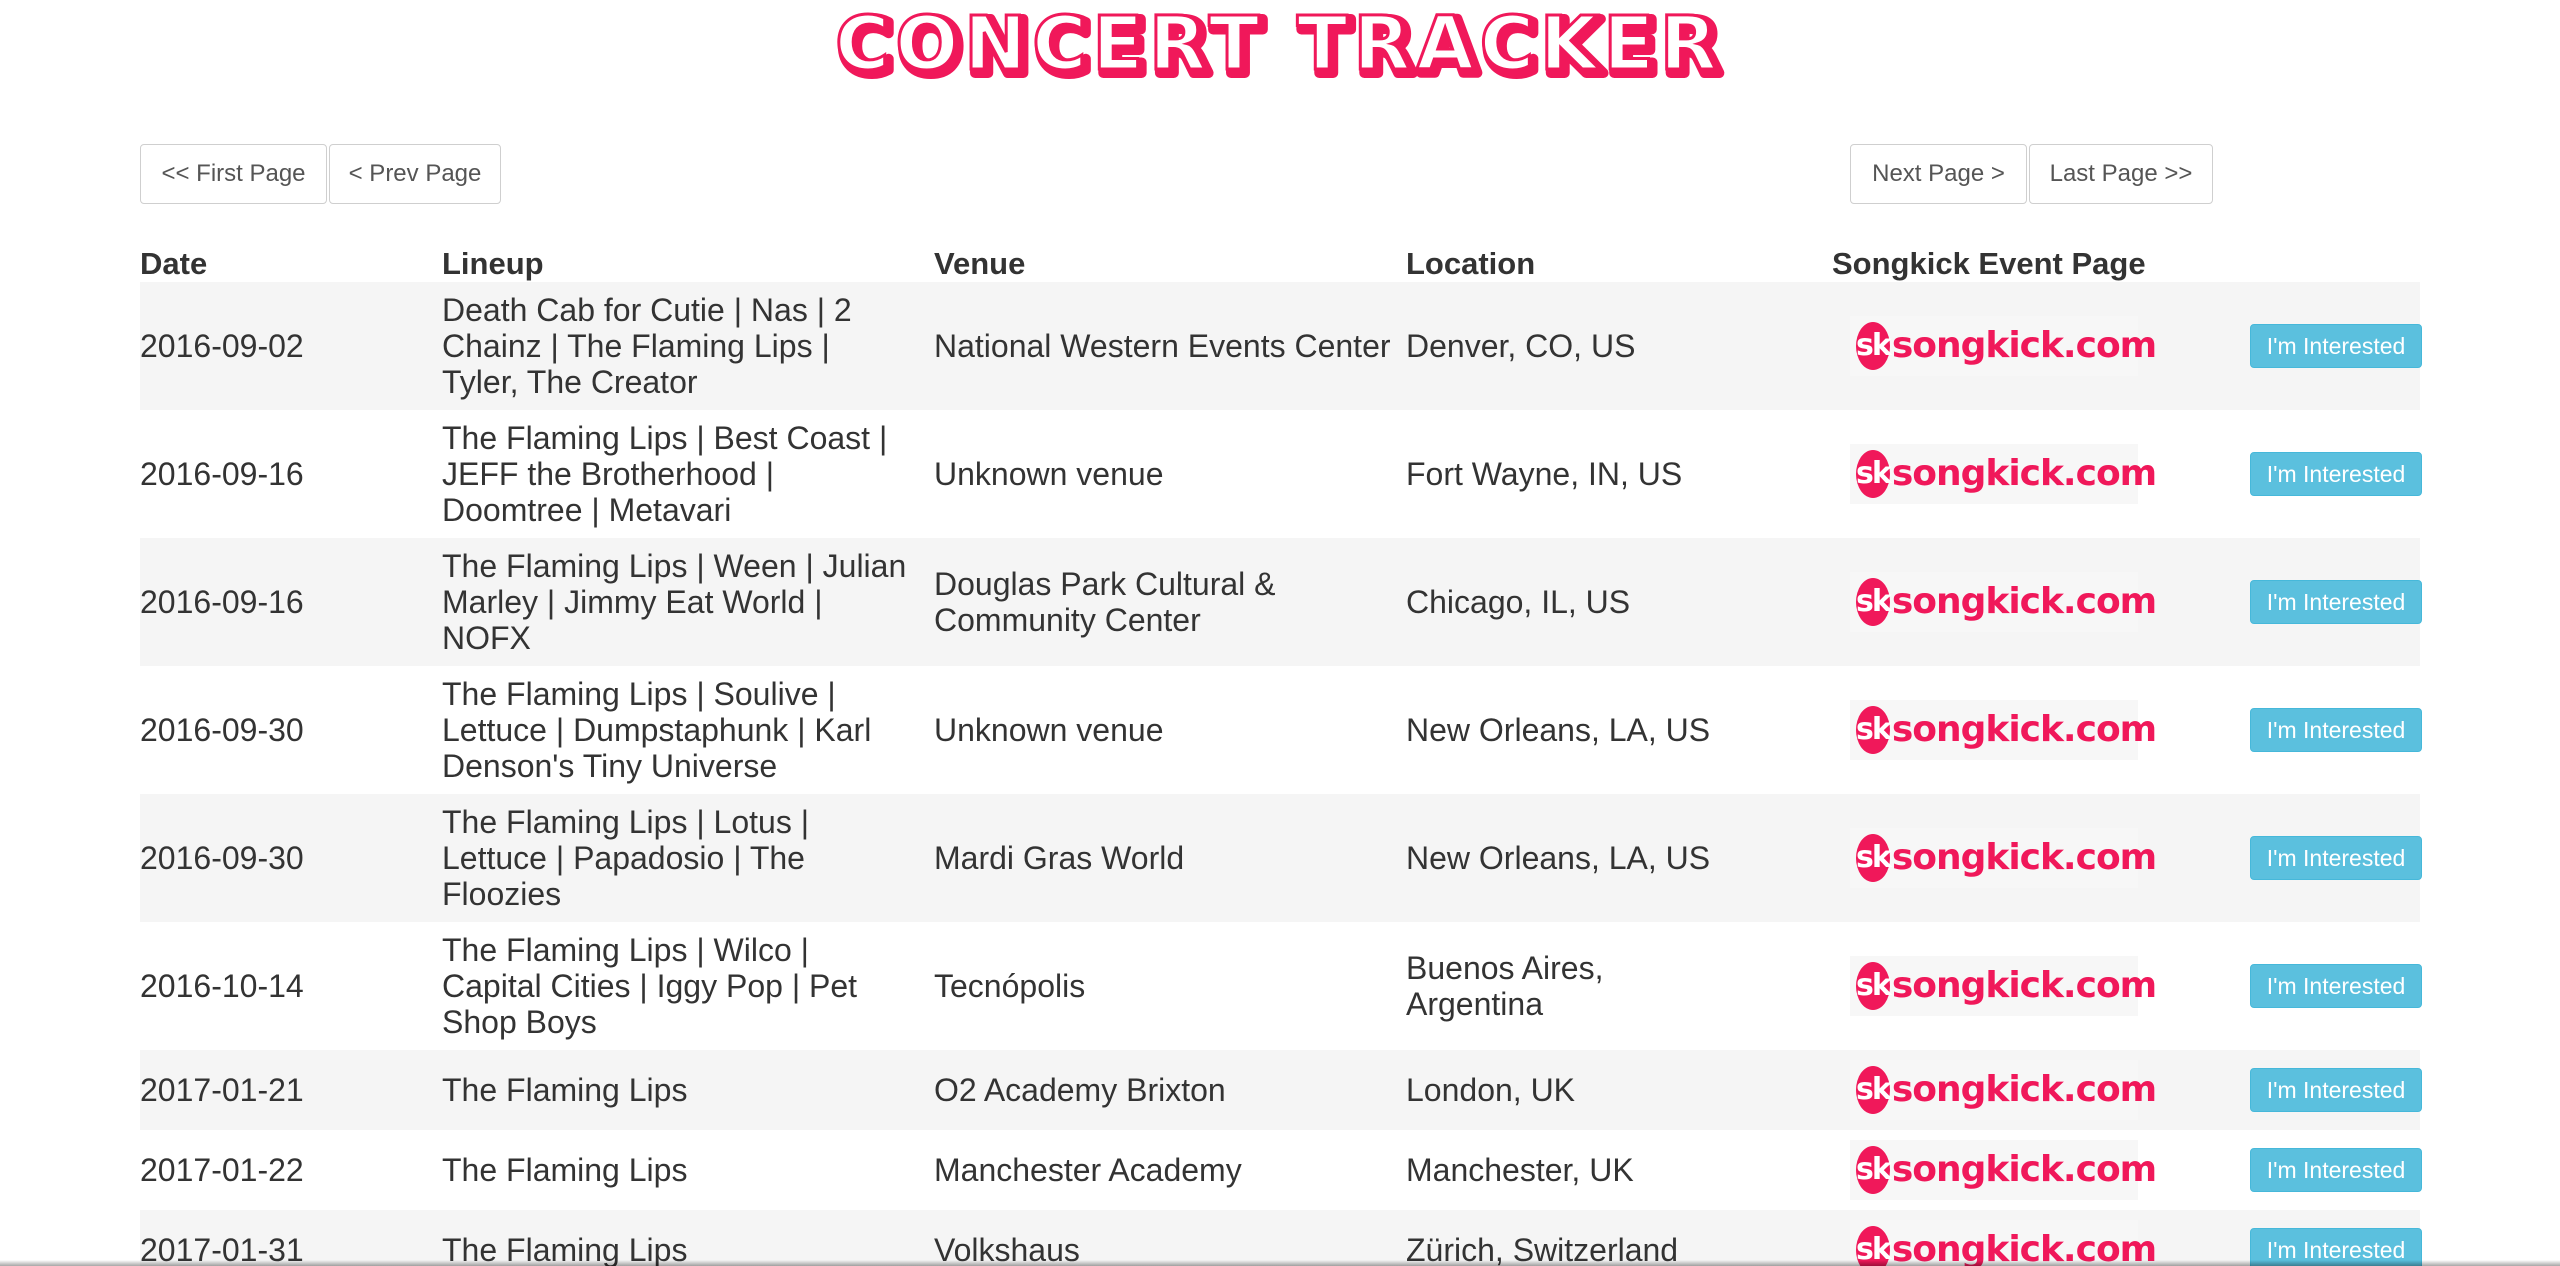 The width and height of the screenshot is (2560, 1266). Describe the element at coordinates (493, 263) in the screenshot. I see `column-header-lineup: Lineup` at that location.